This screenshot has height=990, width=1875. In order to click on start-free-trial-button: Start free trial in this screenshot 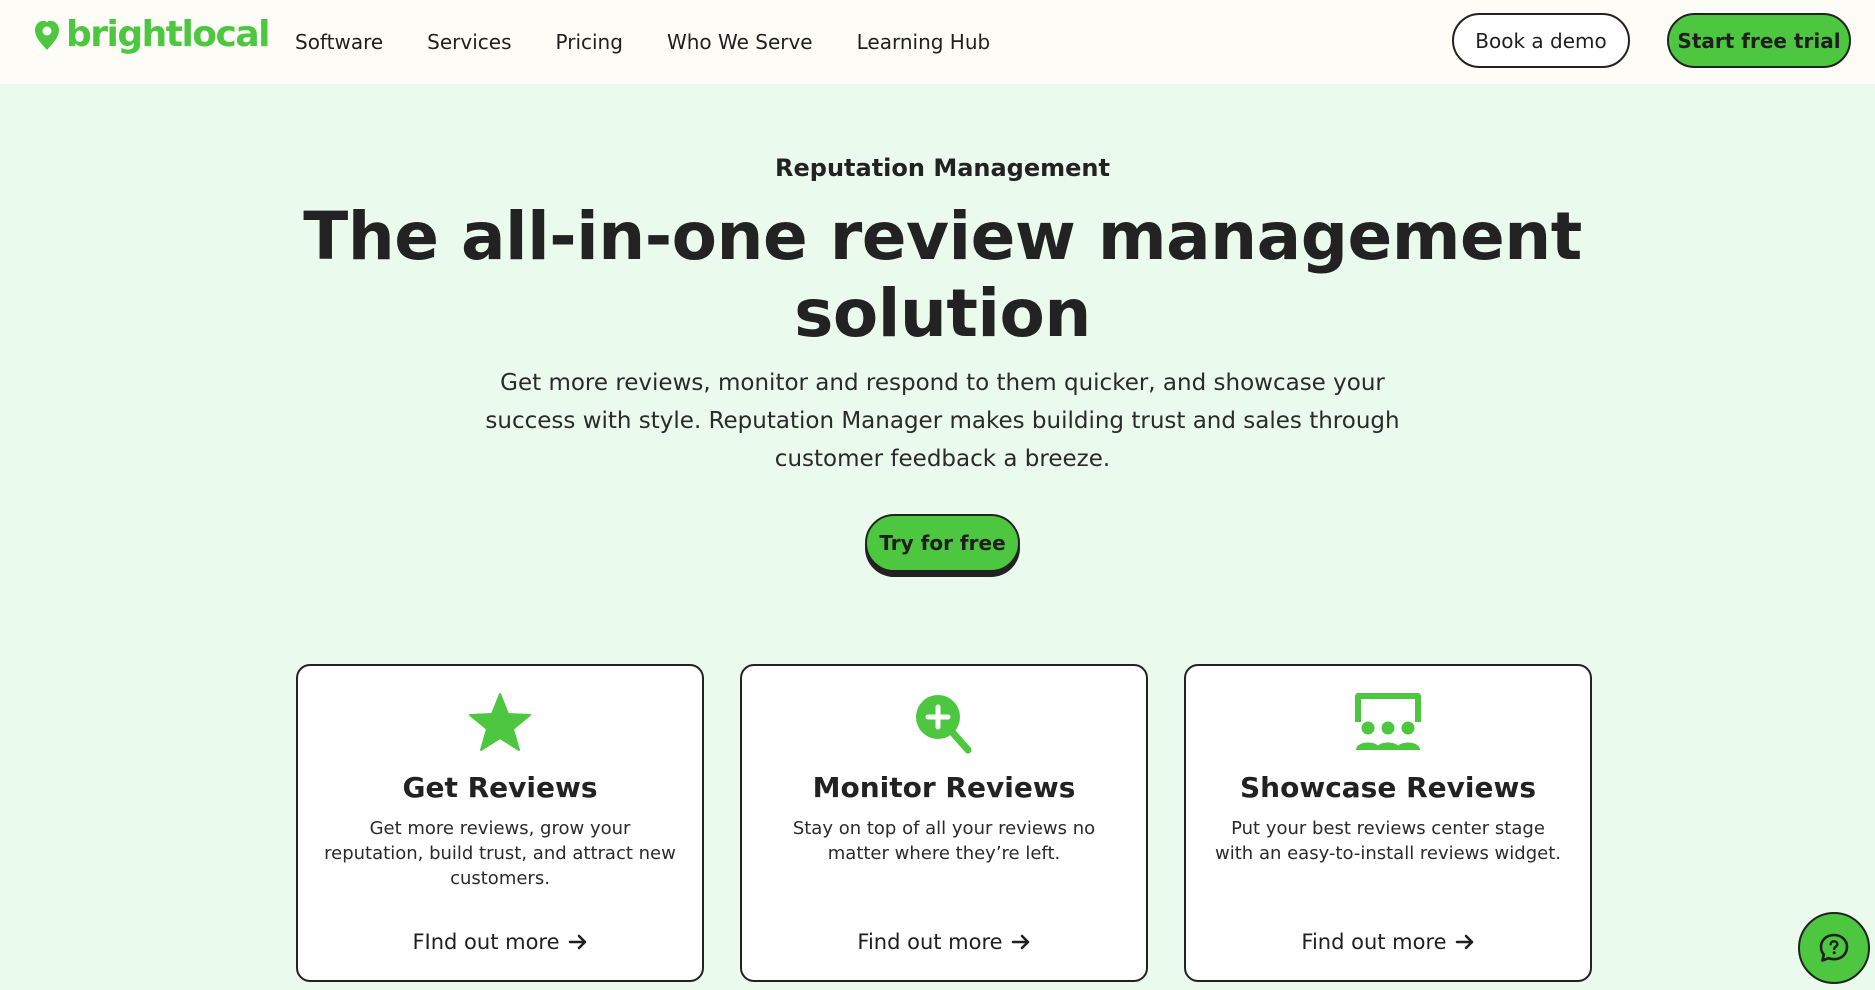, I will do `click(1759, 40)`.